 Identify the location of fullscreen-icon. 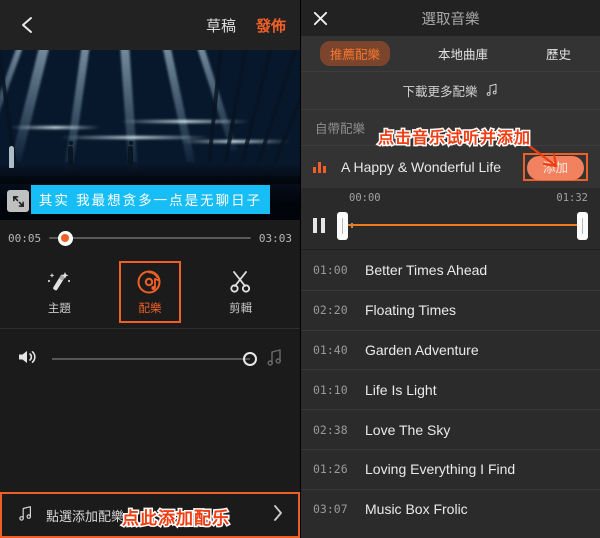
(18, 201).